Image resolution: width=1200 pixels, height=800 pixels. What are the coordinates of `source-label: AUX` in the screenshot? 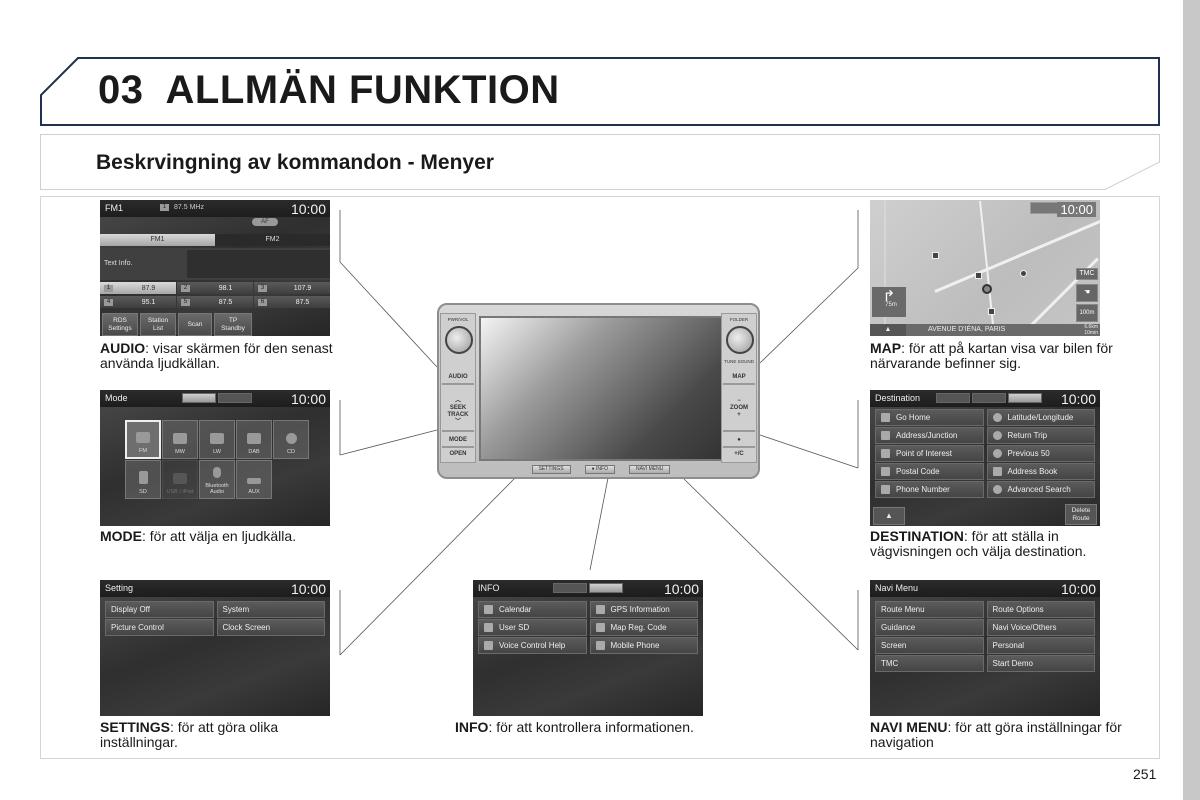 It's located at (254, 492).